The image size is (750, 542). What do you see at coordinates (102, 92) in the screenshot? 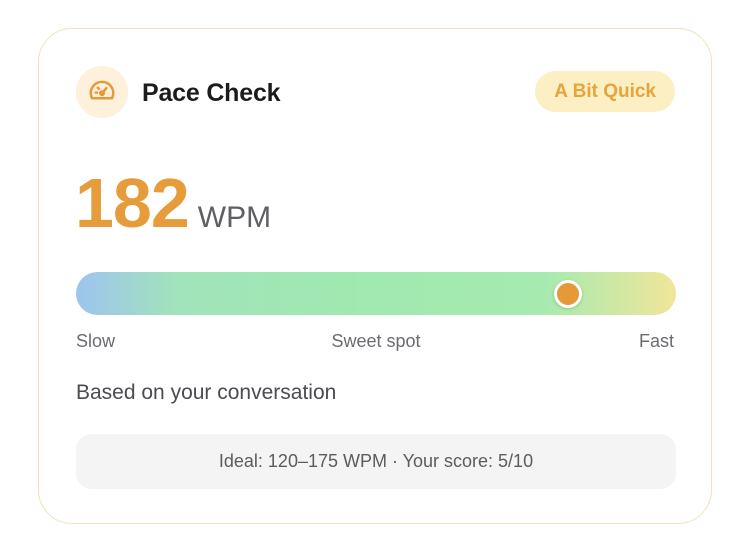
I see `speedometer-icon` at bounding box center [102, 92].